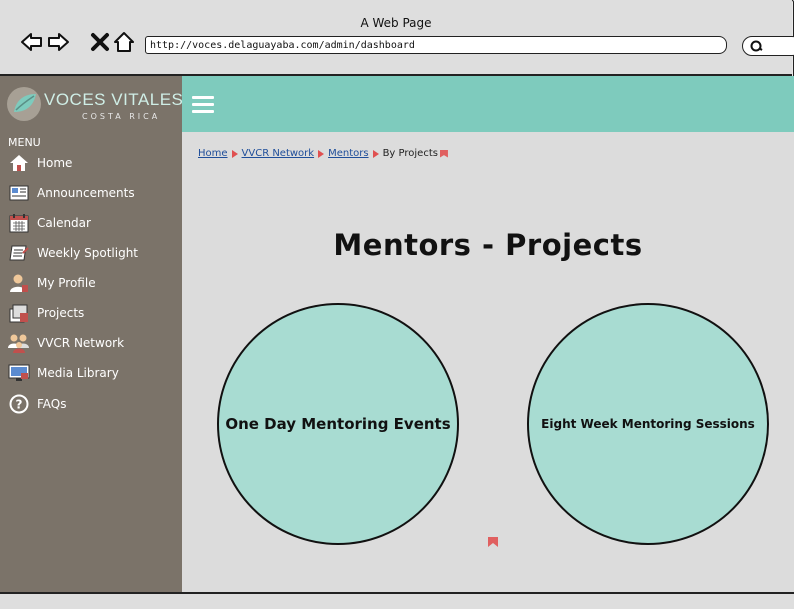 Image resolution: width=794 pixels, height=609 pixels. I want to click on window-title: A Web Page, so click(396, 23).